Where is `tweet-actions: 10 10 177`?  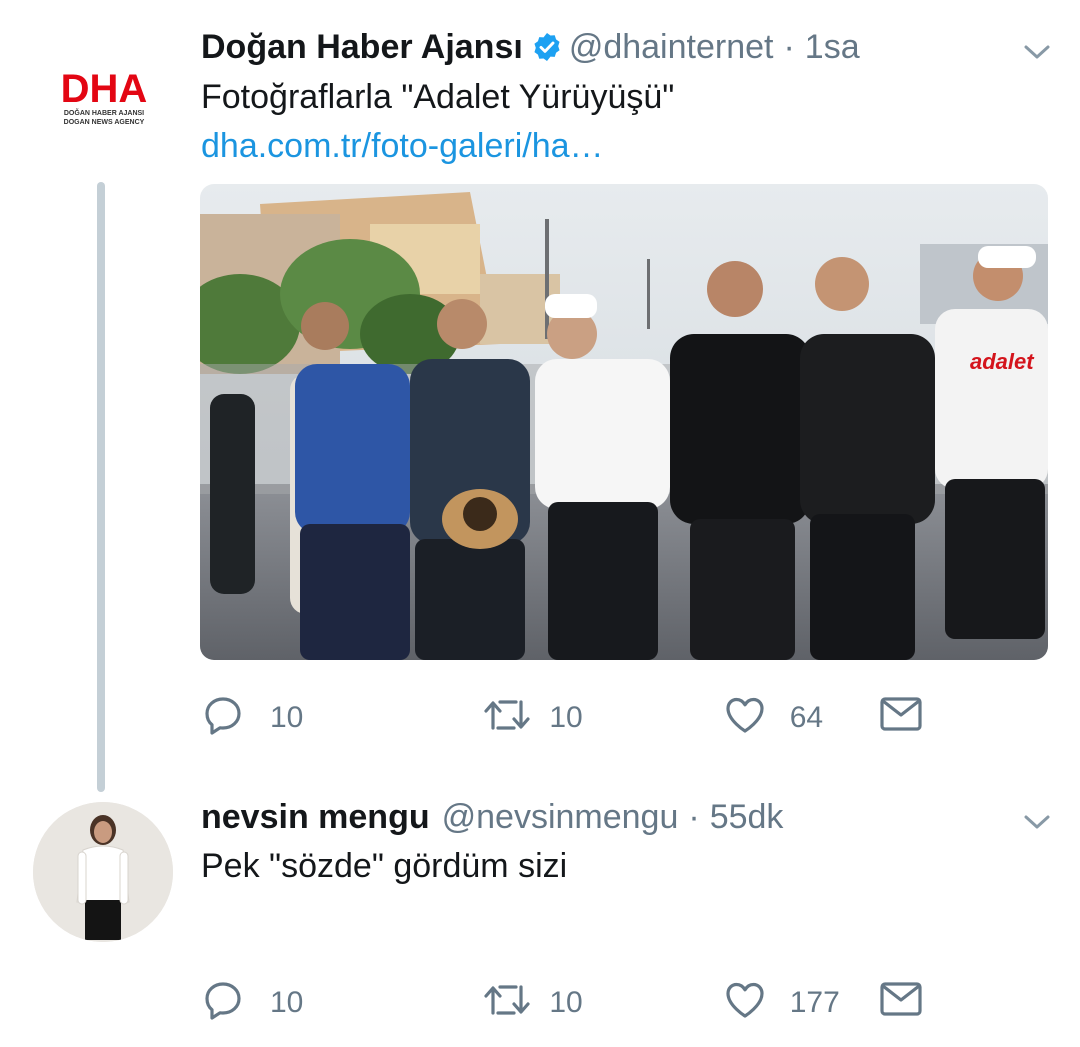 tweet-actions: 10 10 177 is located at coordinates (521, 1002).